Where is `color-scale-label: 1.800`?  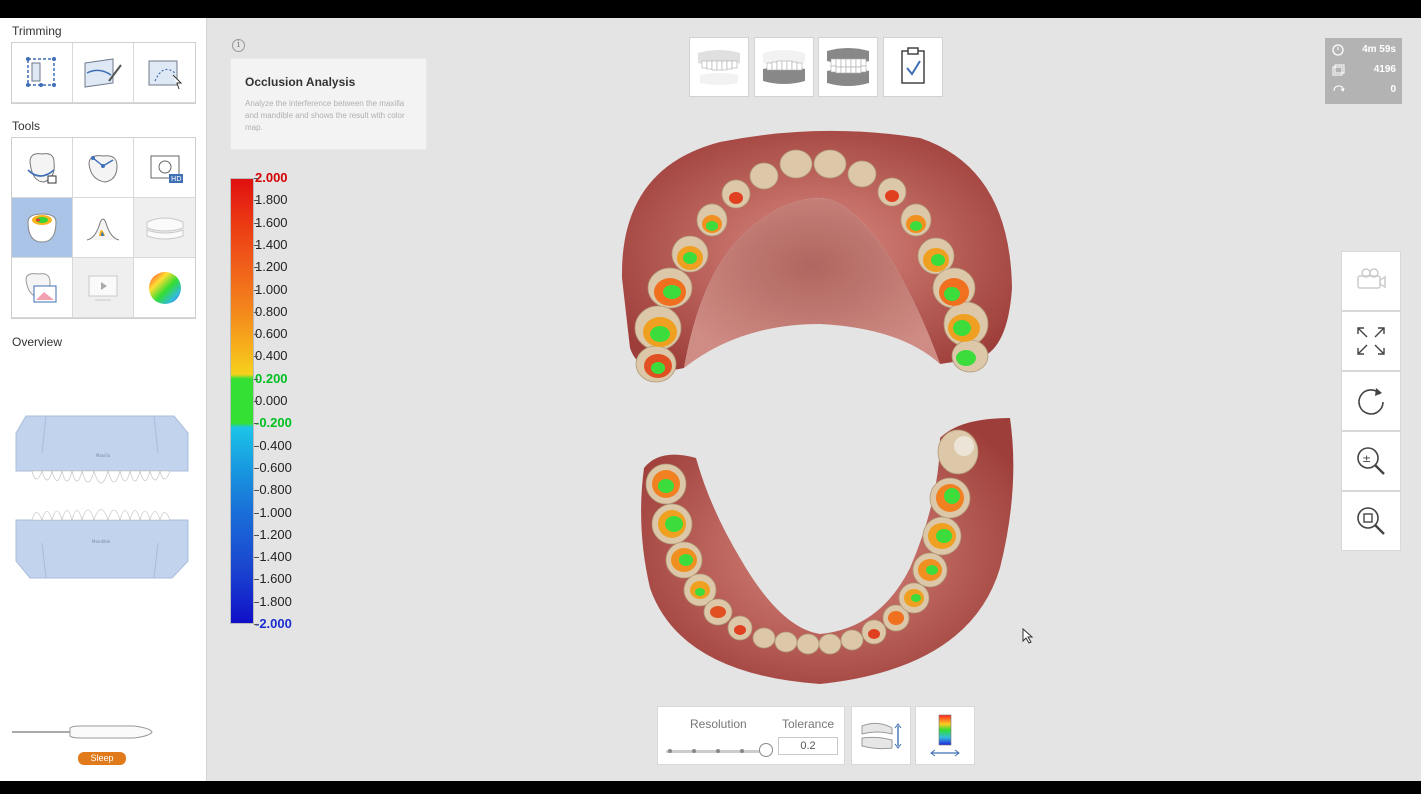 color-scale-label: 1.800 is located at coordinates (271, 200).